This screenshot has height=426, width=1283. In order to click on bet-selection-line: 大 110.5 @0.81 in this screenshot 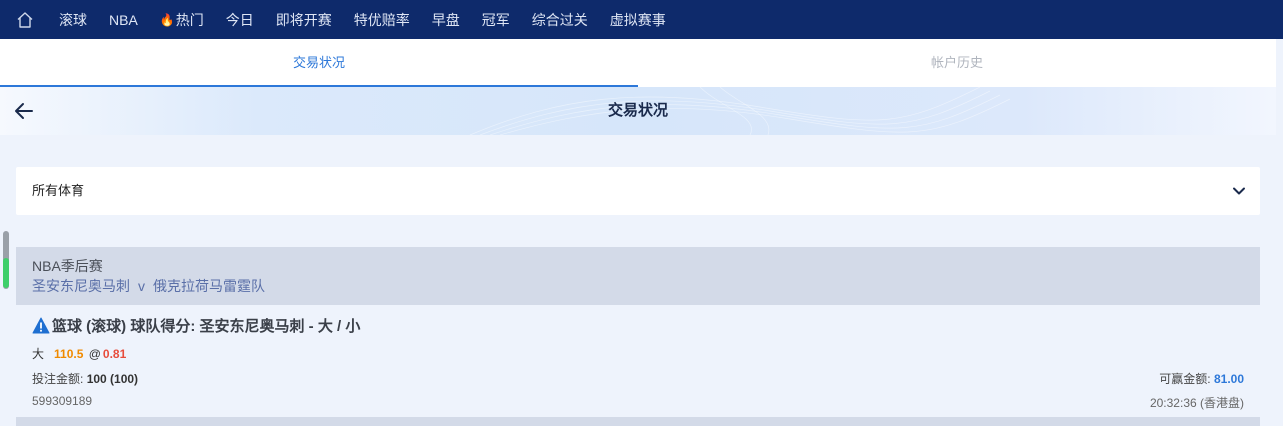, I will do `click(79, 353)`.